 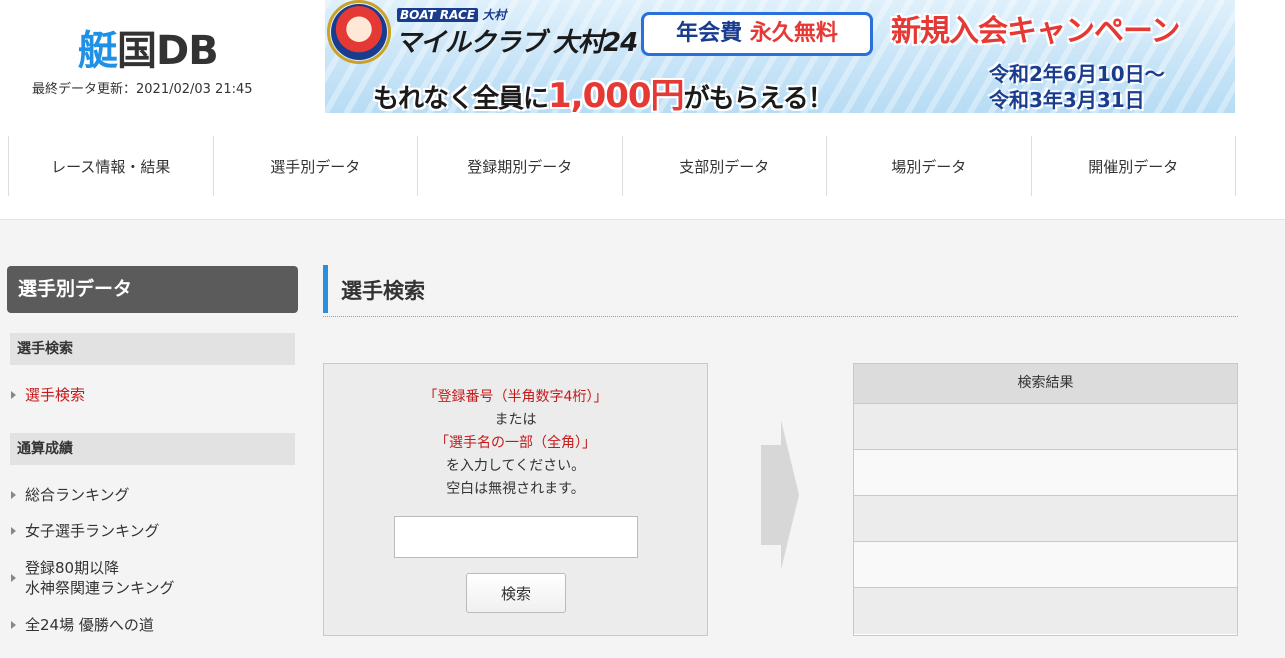 I want to click on banner-brand: BOAT RACE 大村, so click(x=451, y=14).